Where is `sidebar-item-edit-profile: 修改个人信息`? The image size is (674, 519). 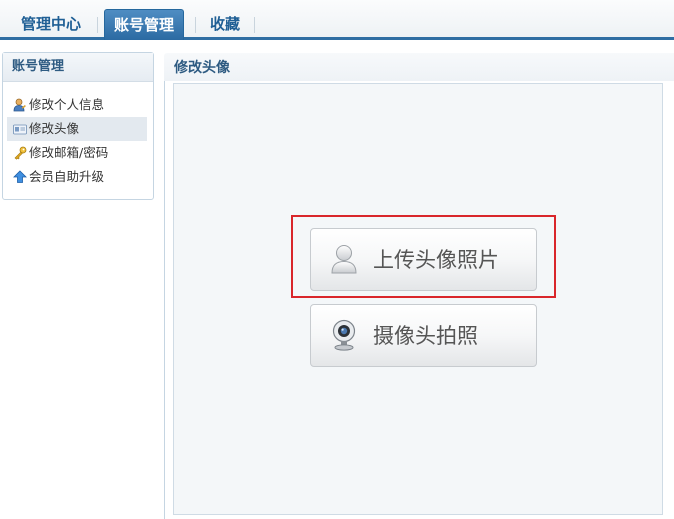
sidebar-item-edit-profile: 修改个人信息 is located at coordinates (77, 105).